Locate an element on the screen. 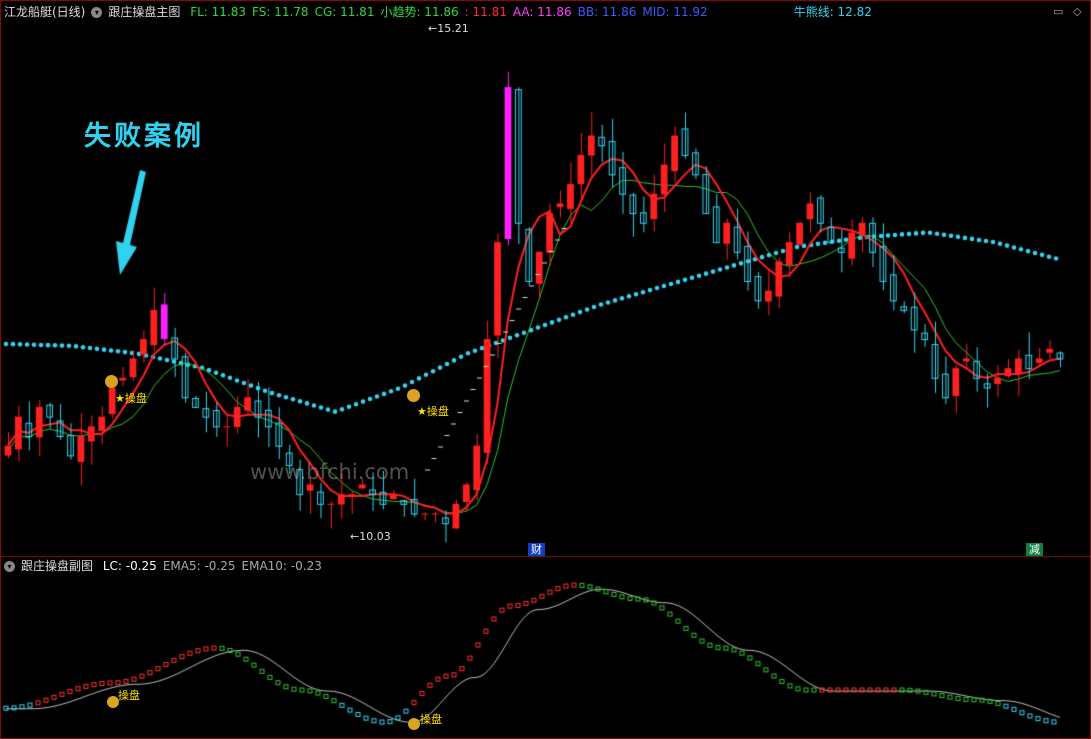  sub-value-0: LC: -0.25 is located at coordinates (129, 566).